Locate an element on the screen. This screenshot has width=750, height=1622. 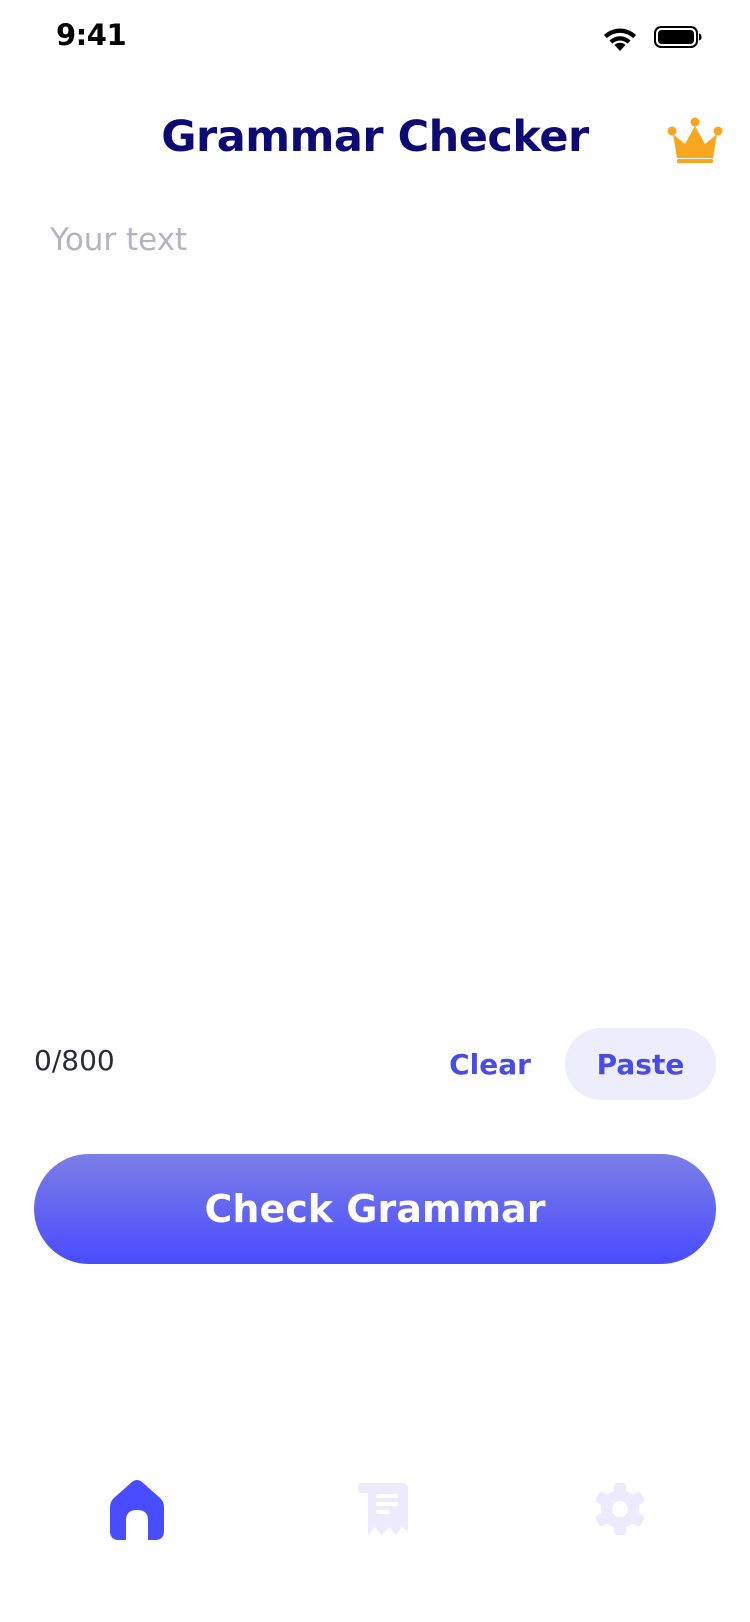
crown-icon is located at coordinates (695, 140).